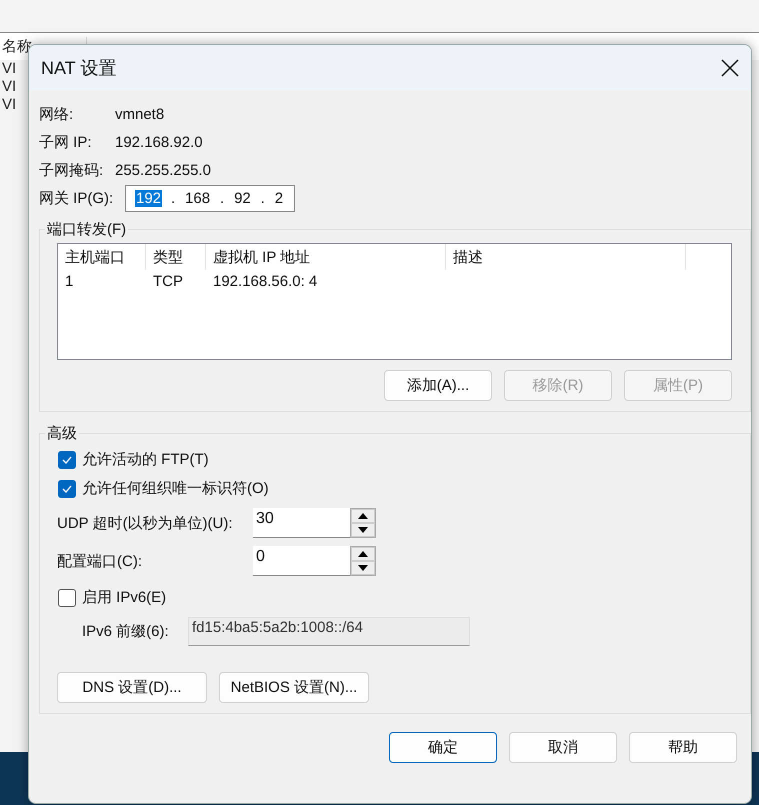  What do you see at coordinates (443, 747) in the screenshot?
I see `dialog-button: 确定` at bounding box center [443, 747].